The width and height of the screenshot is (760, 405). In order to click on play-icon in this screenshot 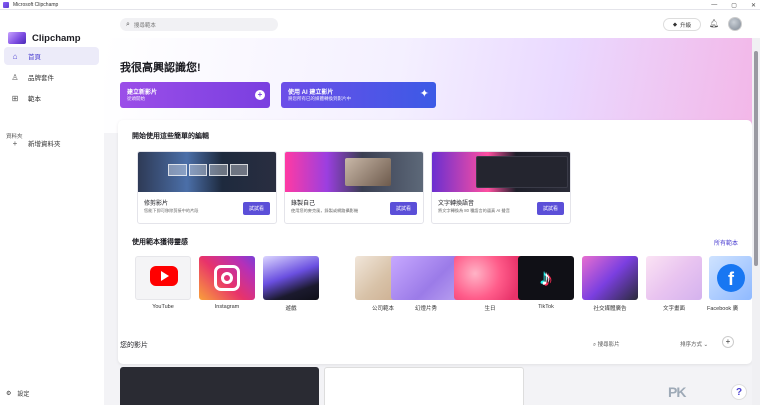, I will do `click(165, 276)`.